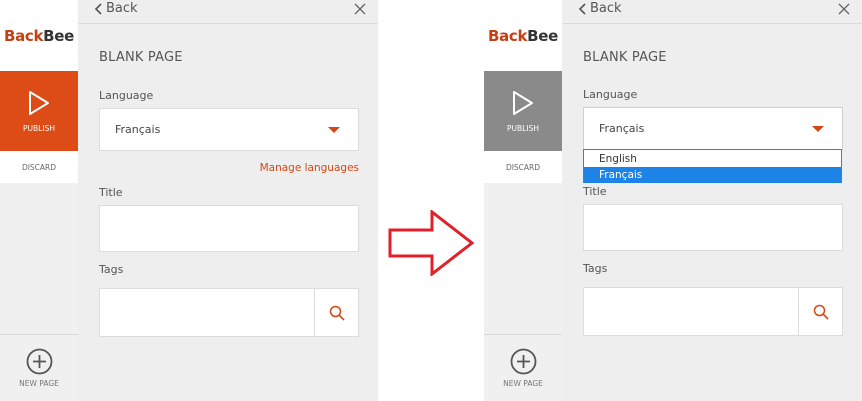  Describe the element at coordinates (431, 243) in the screenshot. I see `right-arrow-icon` at that location.